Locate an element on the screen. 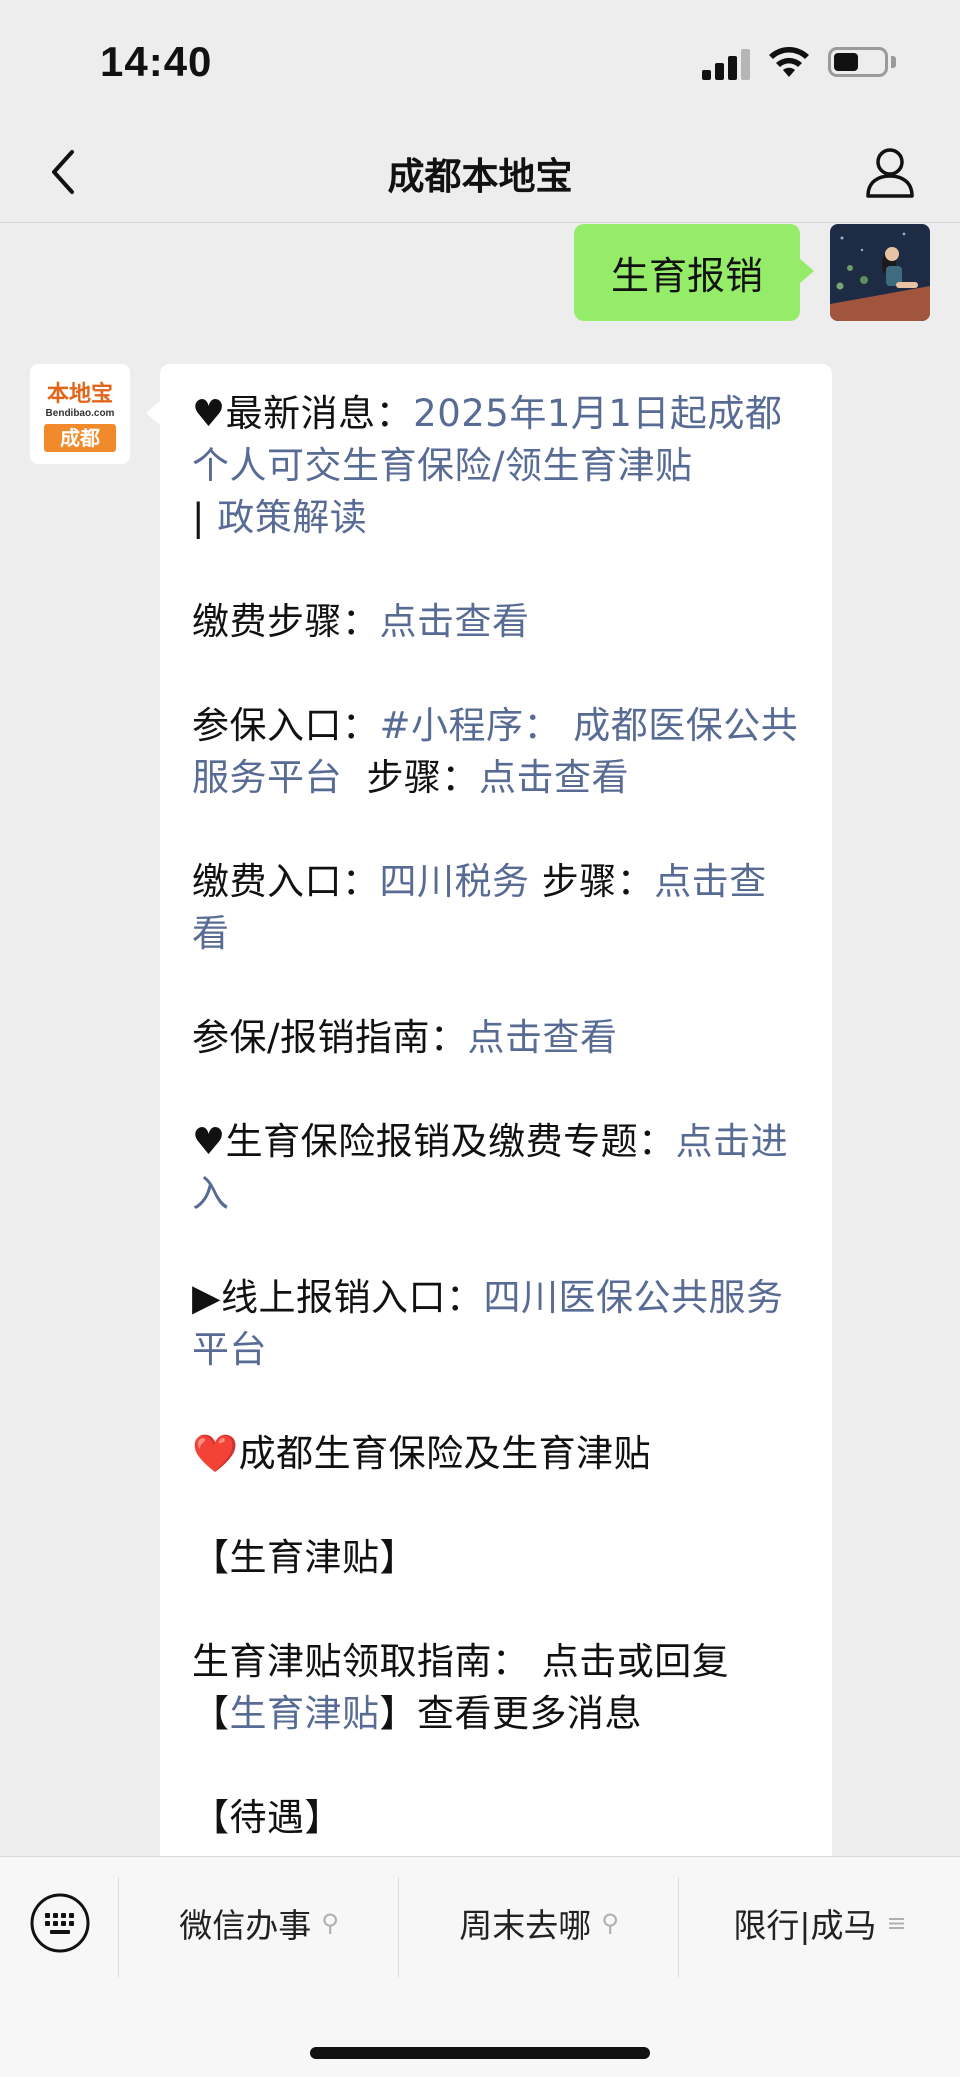 The height and width of the screenshot is (2077, 960). page-title: 成都本地宝 is located at coordinates (480, 176).